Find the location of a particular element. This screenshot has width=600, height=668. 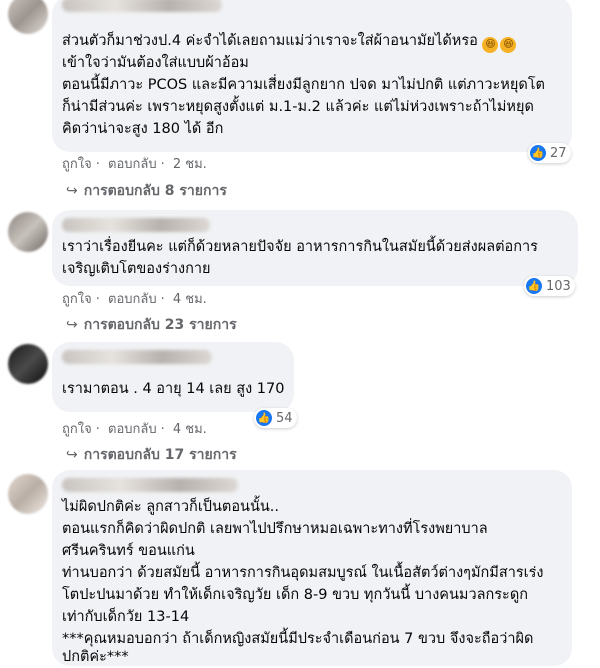

replies-label: การตอบกลับ 8 รายการ is located at coordinates (155, 191).